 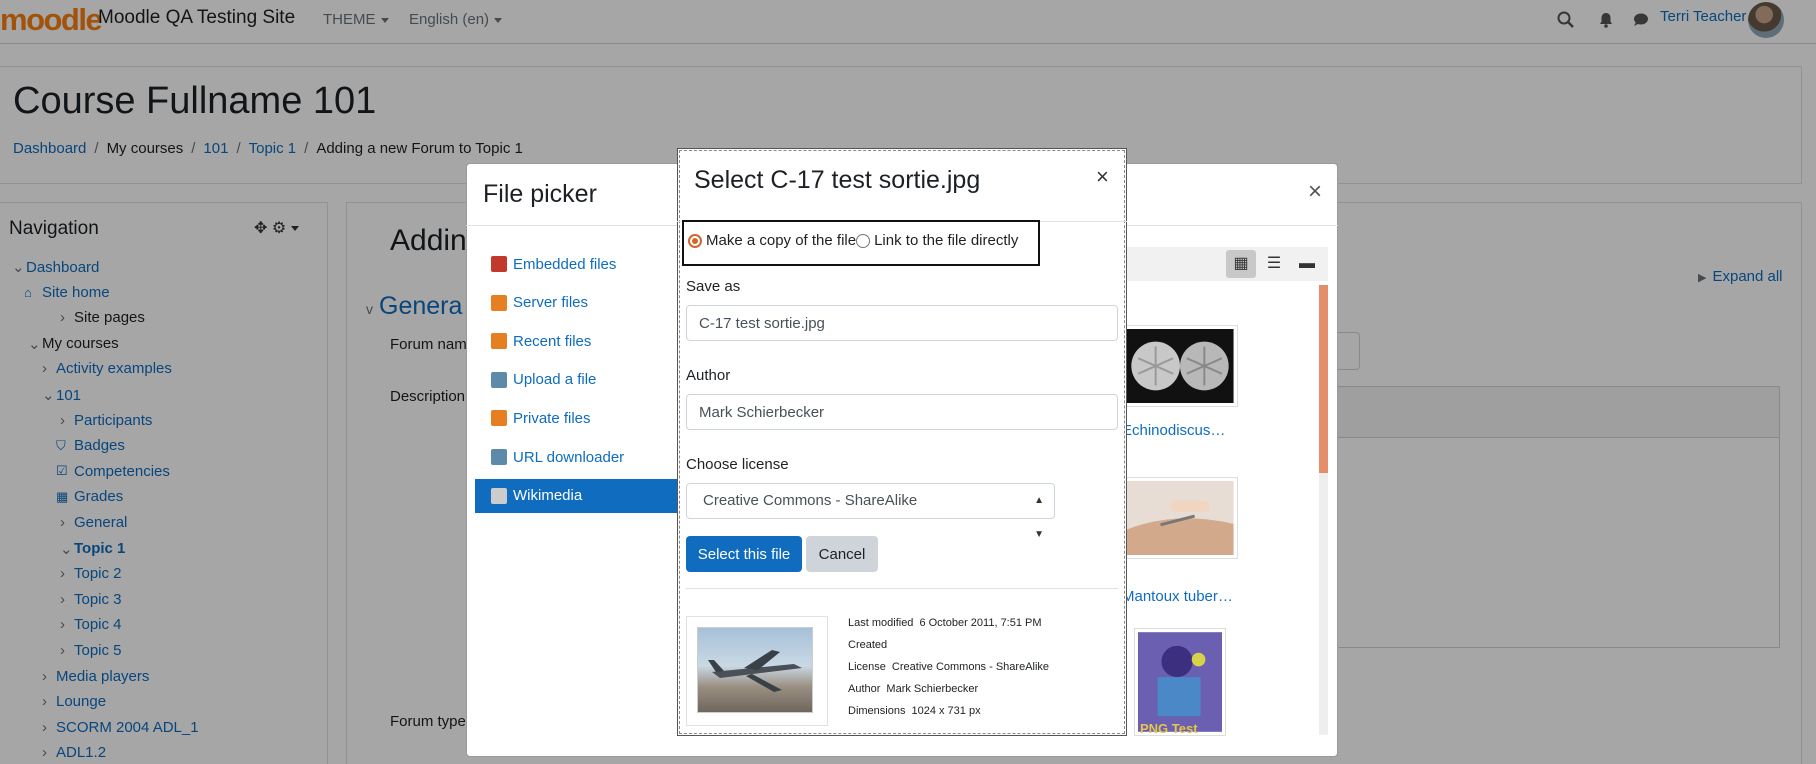 I want to click on repository-label: Private files, so click(x=552, y=418).